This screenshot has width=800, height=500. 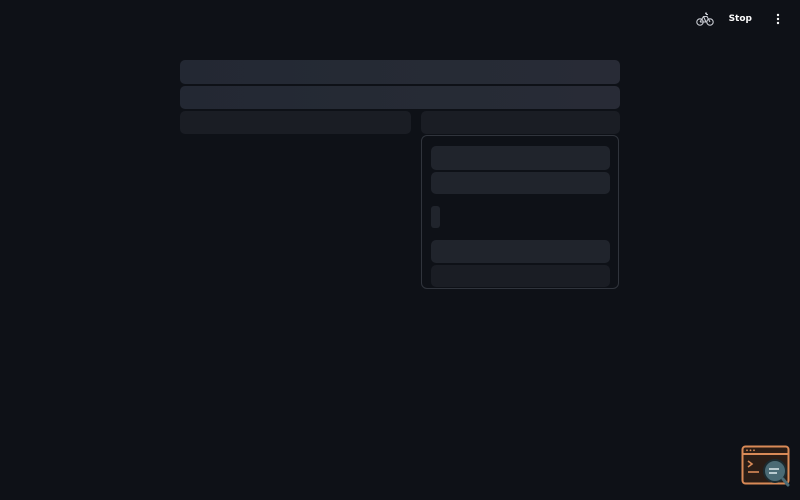 What do you see at coordinates (400, 72) in the screenshot?
I see `title-skeleton` at bounding box center [400, 72].